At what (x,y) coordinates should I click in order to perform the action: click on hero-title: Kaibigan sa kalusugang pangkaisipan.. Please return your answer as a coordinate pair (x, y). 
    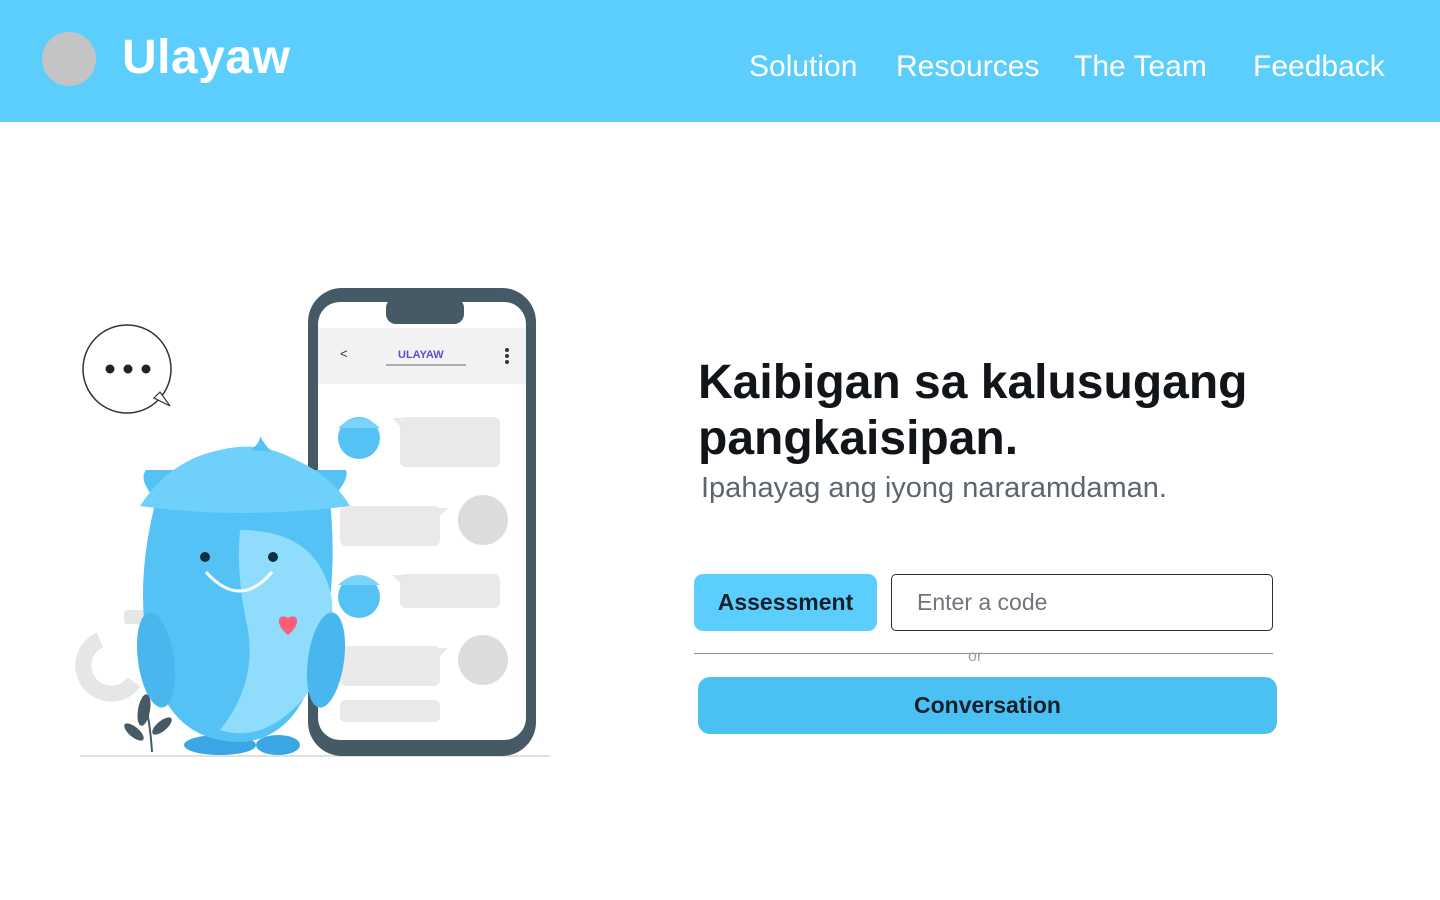
    Looking at the image, I should click on (973, 410).